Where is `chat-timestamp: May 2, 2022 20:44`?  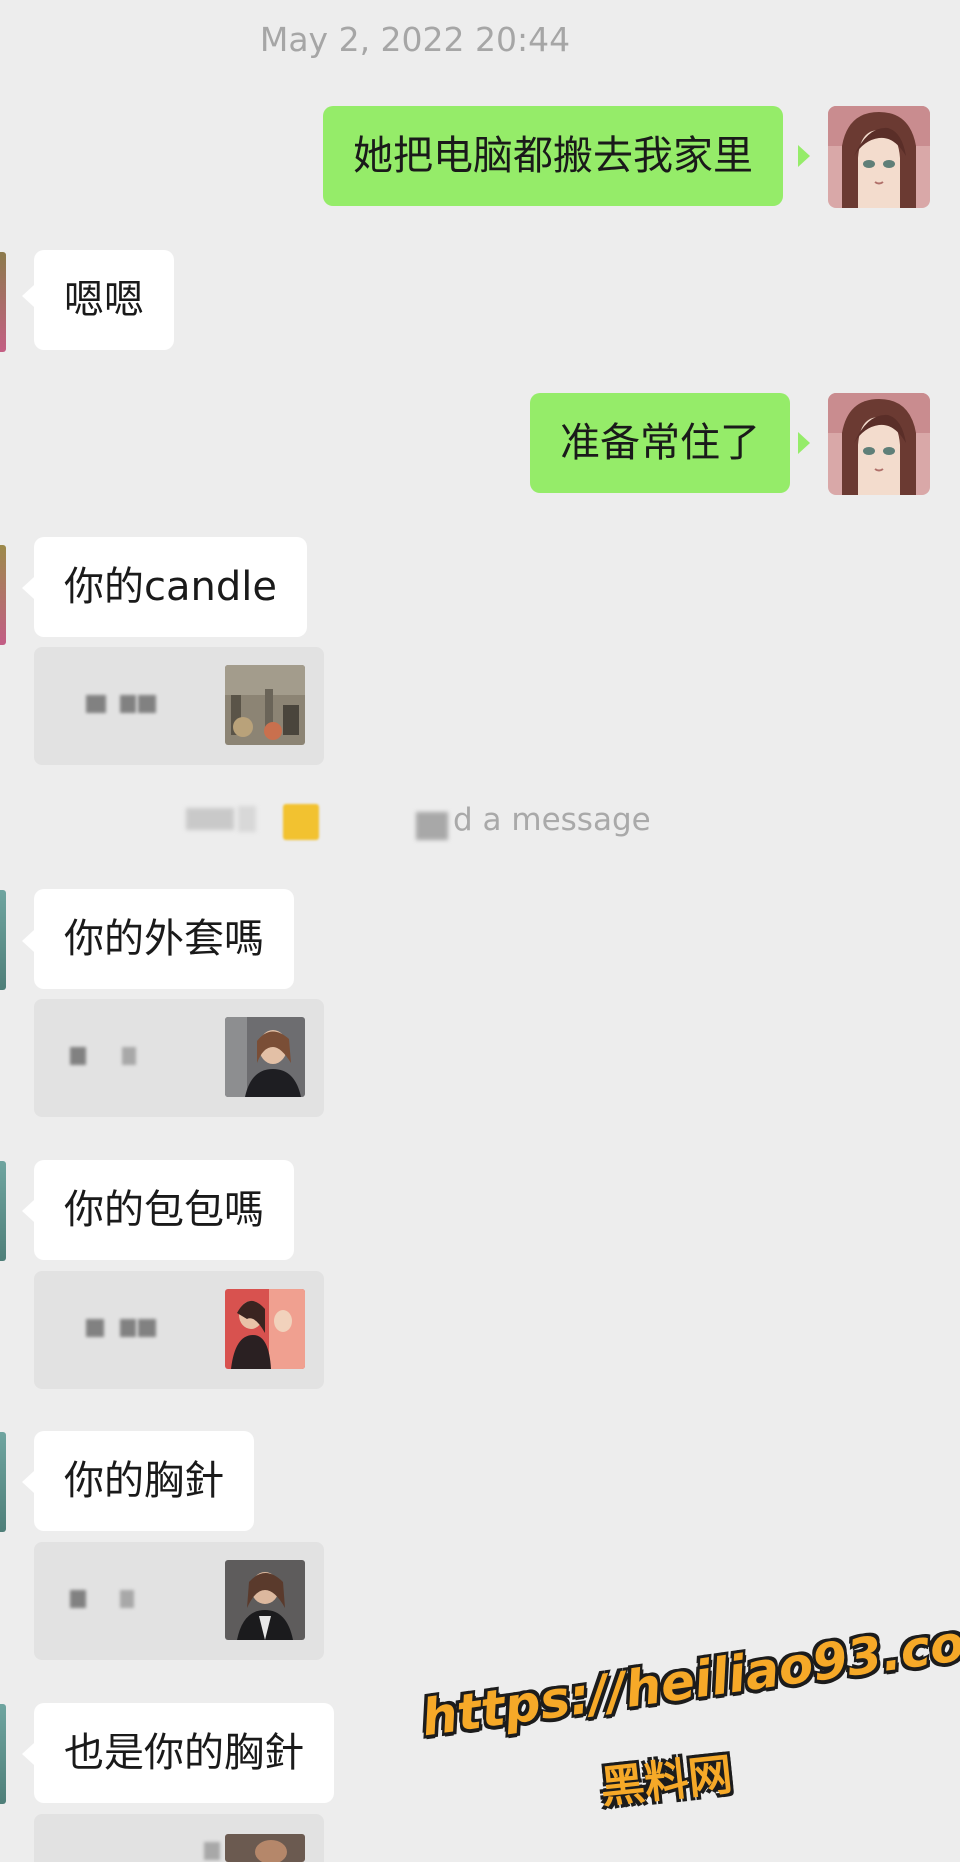
chat-timestamp: May 2, 2022 20:44 is located at coordinates (415, 39).